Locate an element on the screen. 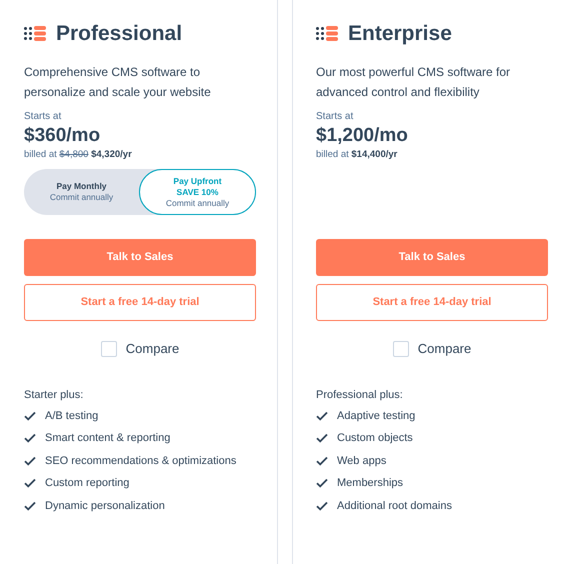 The width and height of the screenshot is (567, 564). features-heading: Starter plus: is located at coordinates (54, 395).